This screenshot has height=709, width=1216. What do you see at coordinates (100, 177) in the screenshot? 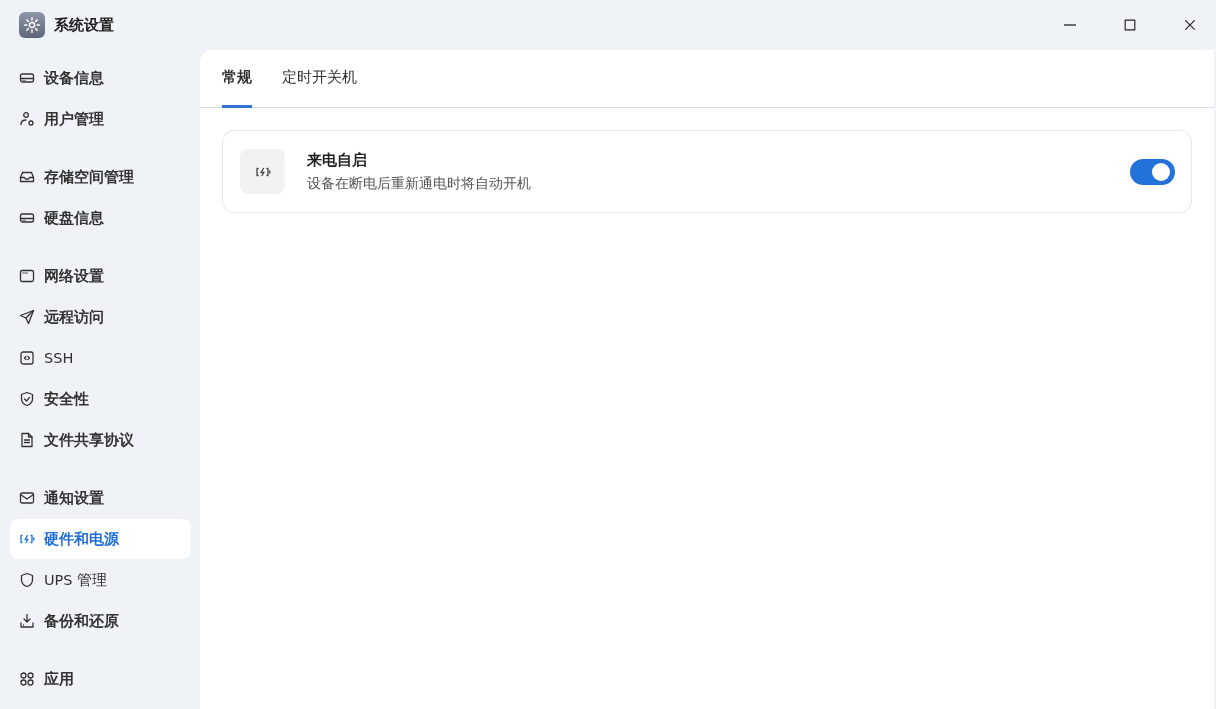
I see `sidebar-item: 存储空间管理` at bounding box center [100, 177].